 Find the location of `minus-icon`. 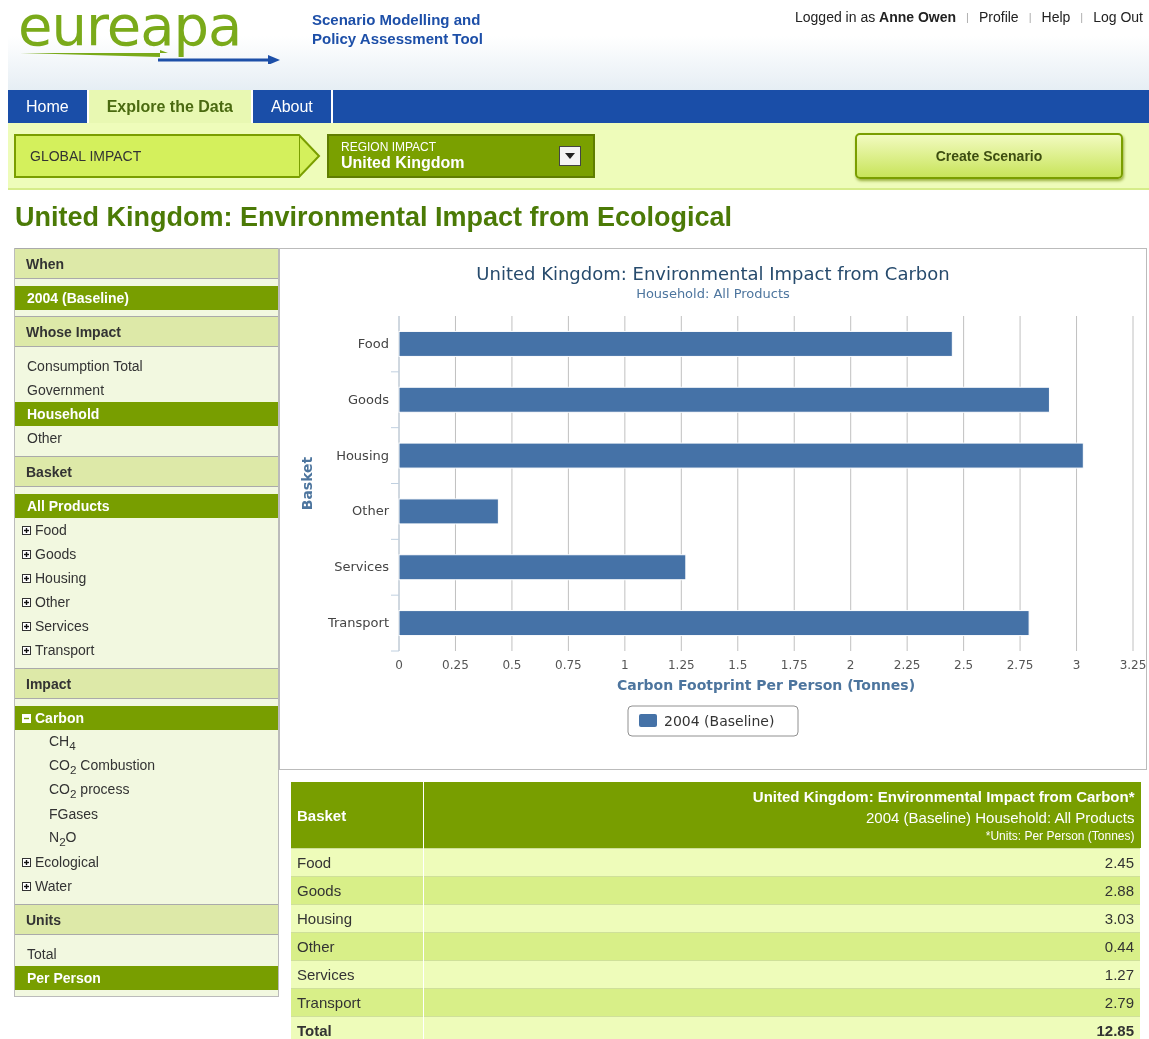

minus-icon is located at coordinates (26, 718).